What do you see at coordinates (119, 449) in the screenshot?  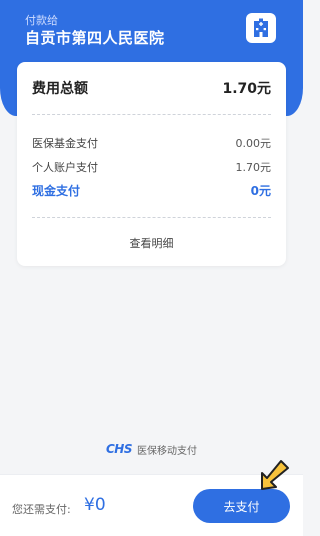 I see `chs-logo: CHS` at bounding box center [119, 449].